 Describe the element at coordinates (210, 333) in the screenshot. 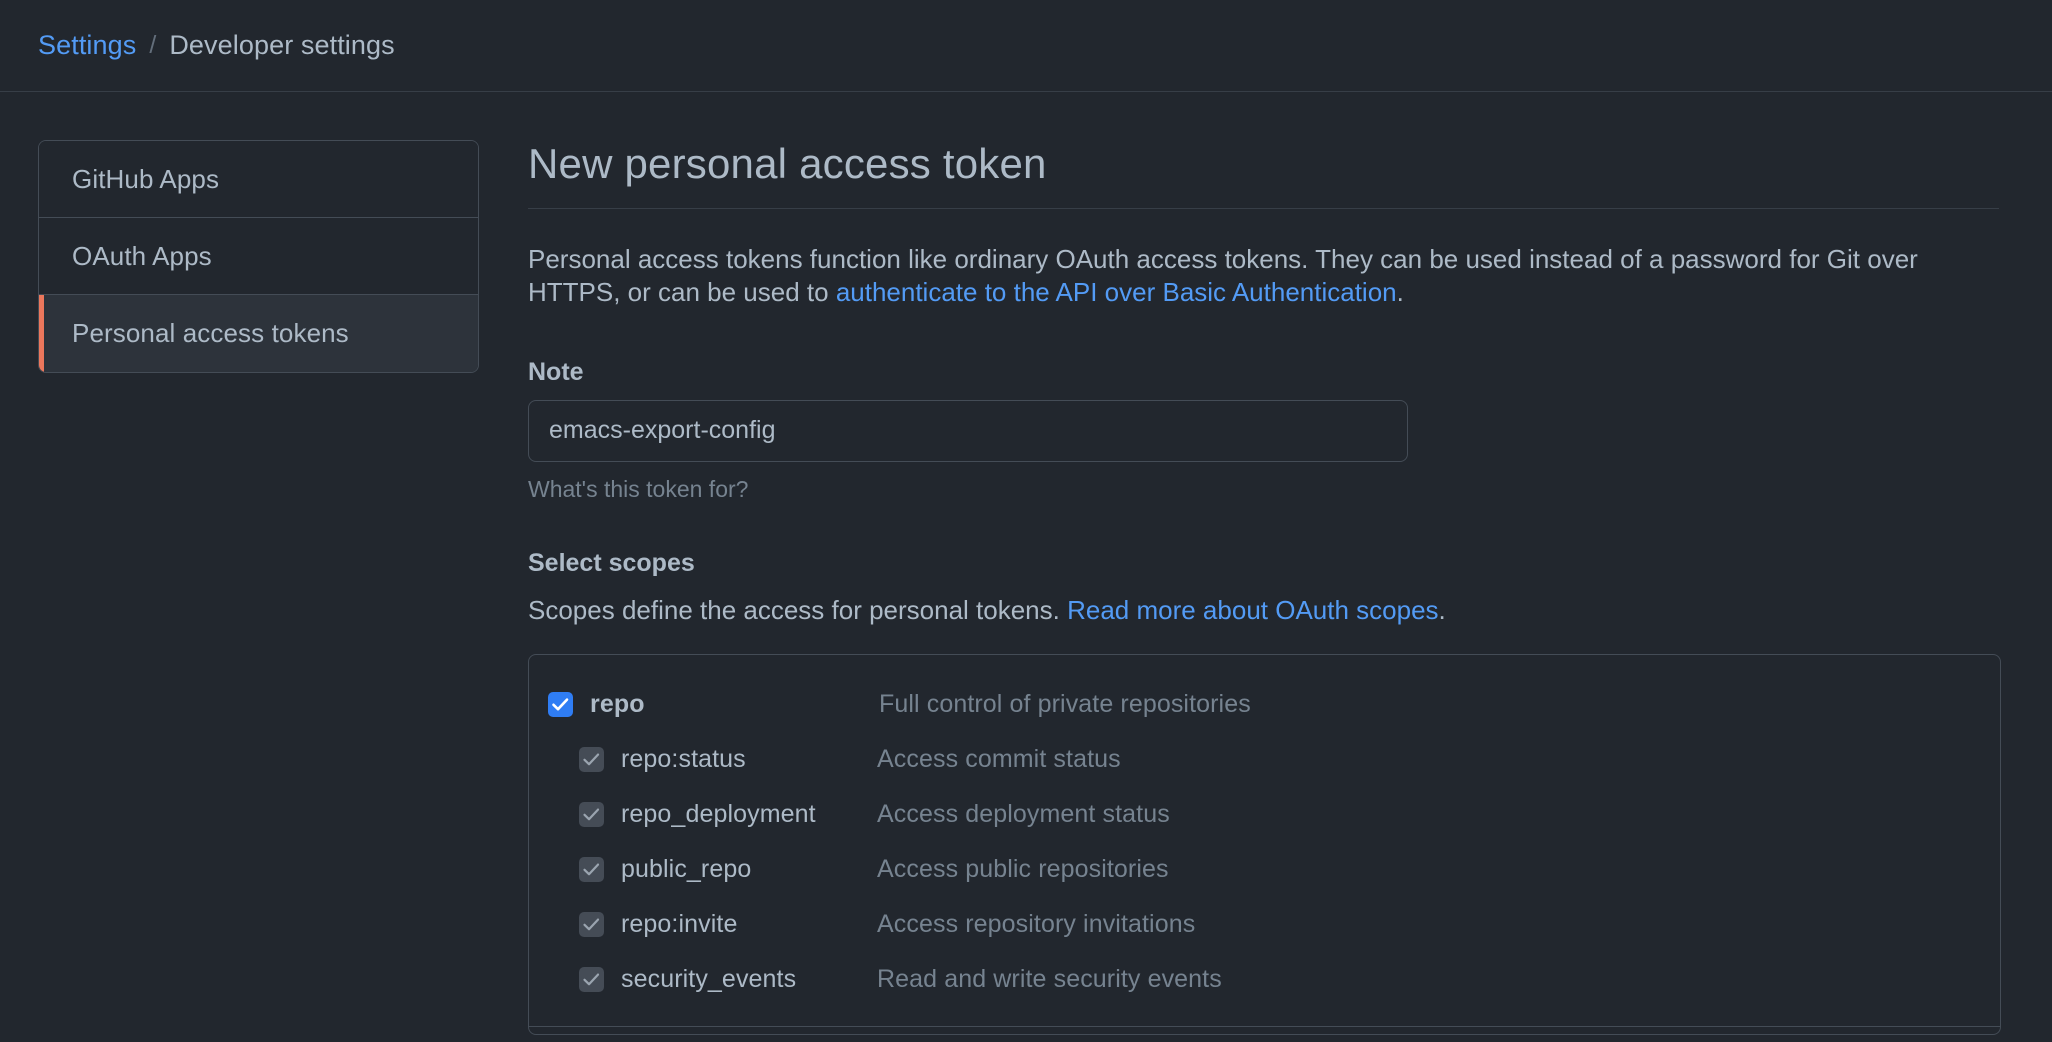

I see `sidebar-item-label: Personal access tokens` at that location.